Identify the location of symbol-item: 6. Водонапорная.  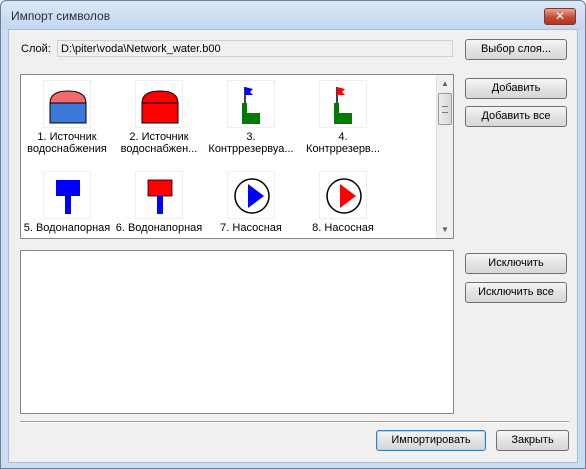
(159, 202).